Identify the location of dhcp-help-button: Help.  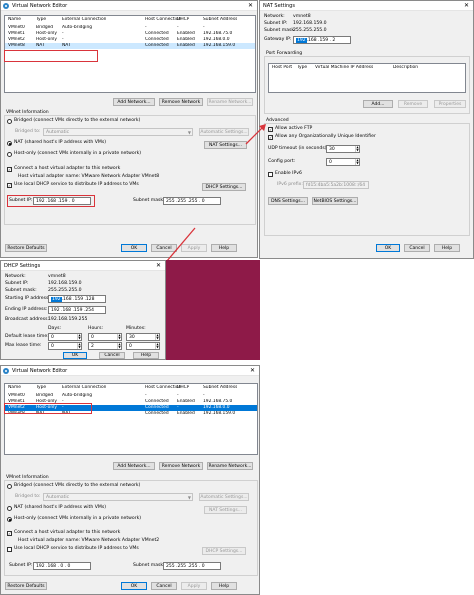
(146, 355).